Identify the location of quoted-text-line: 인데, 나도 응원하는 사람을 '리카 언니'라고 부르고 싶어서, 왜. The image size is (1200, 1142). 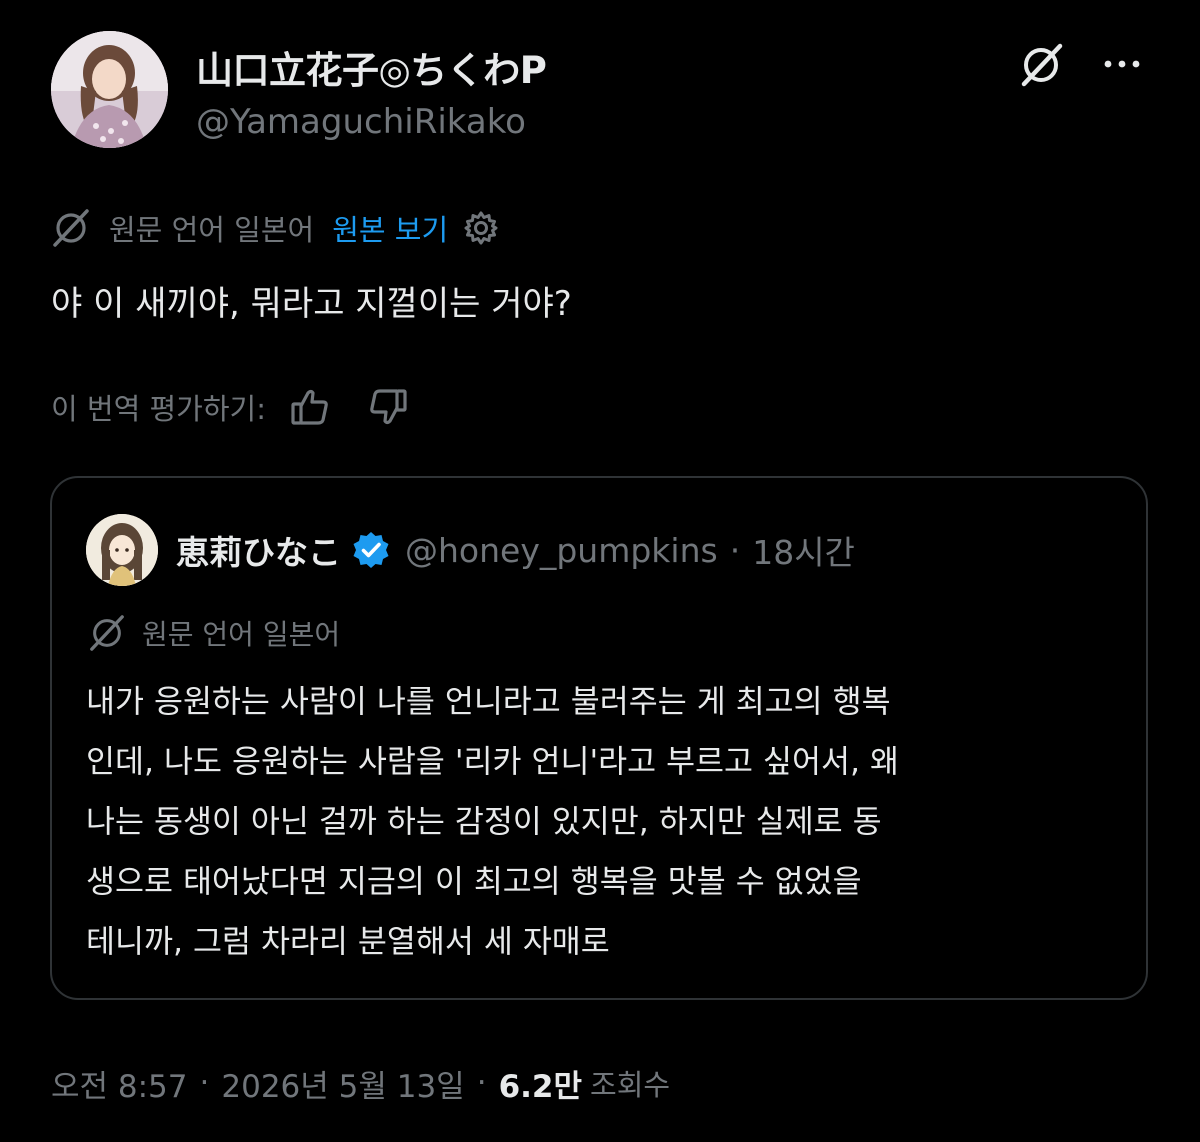
(492, 762).